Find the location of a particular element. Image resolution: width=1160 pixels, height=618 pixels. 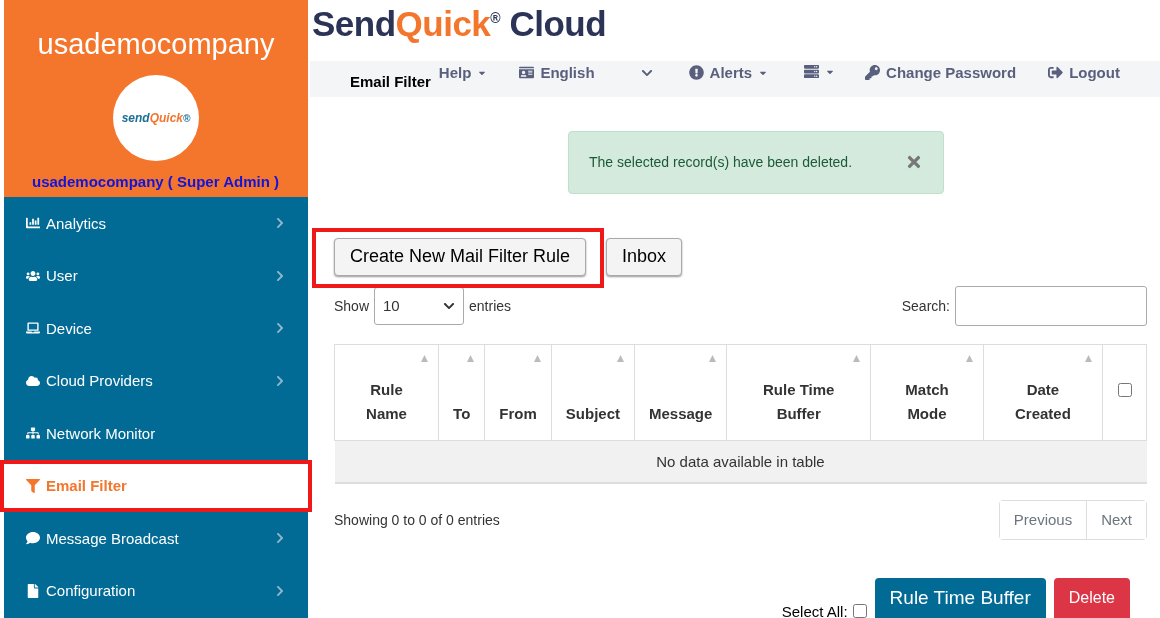

user-role: usademocompany ( Super Admin ) is located at coordinates (155, 181).